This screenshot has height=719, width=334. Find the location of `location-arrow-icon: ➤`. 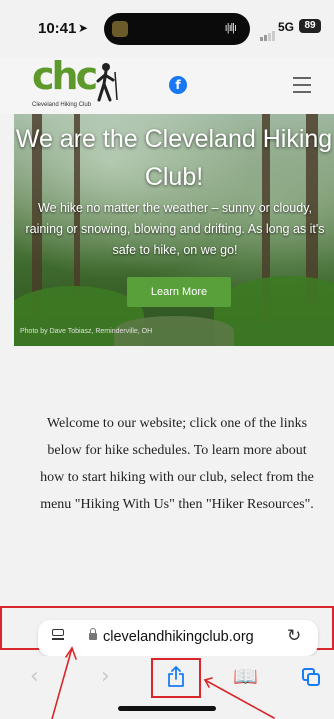

location-arrow-icon: ➤ is located at coordinates (83, 28).